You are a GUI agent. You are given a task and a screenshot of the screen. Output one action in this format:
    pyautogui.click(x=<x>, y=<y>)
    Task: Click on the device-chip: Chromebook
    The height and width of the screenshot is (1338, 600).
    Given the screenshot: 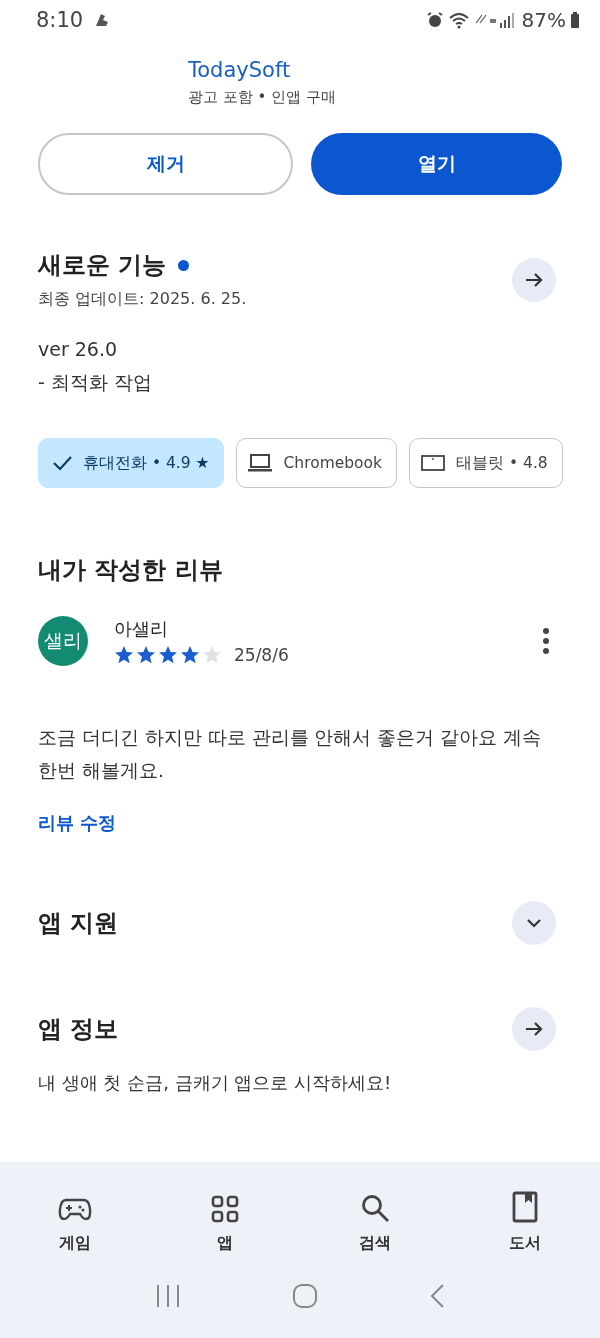 What is the action you would take?
    pyautogui.click(x=317, y=463)
    